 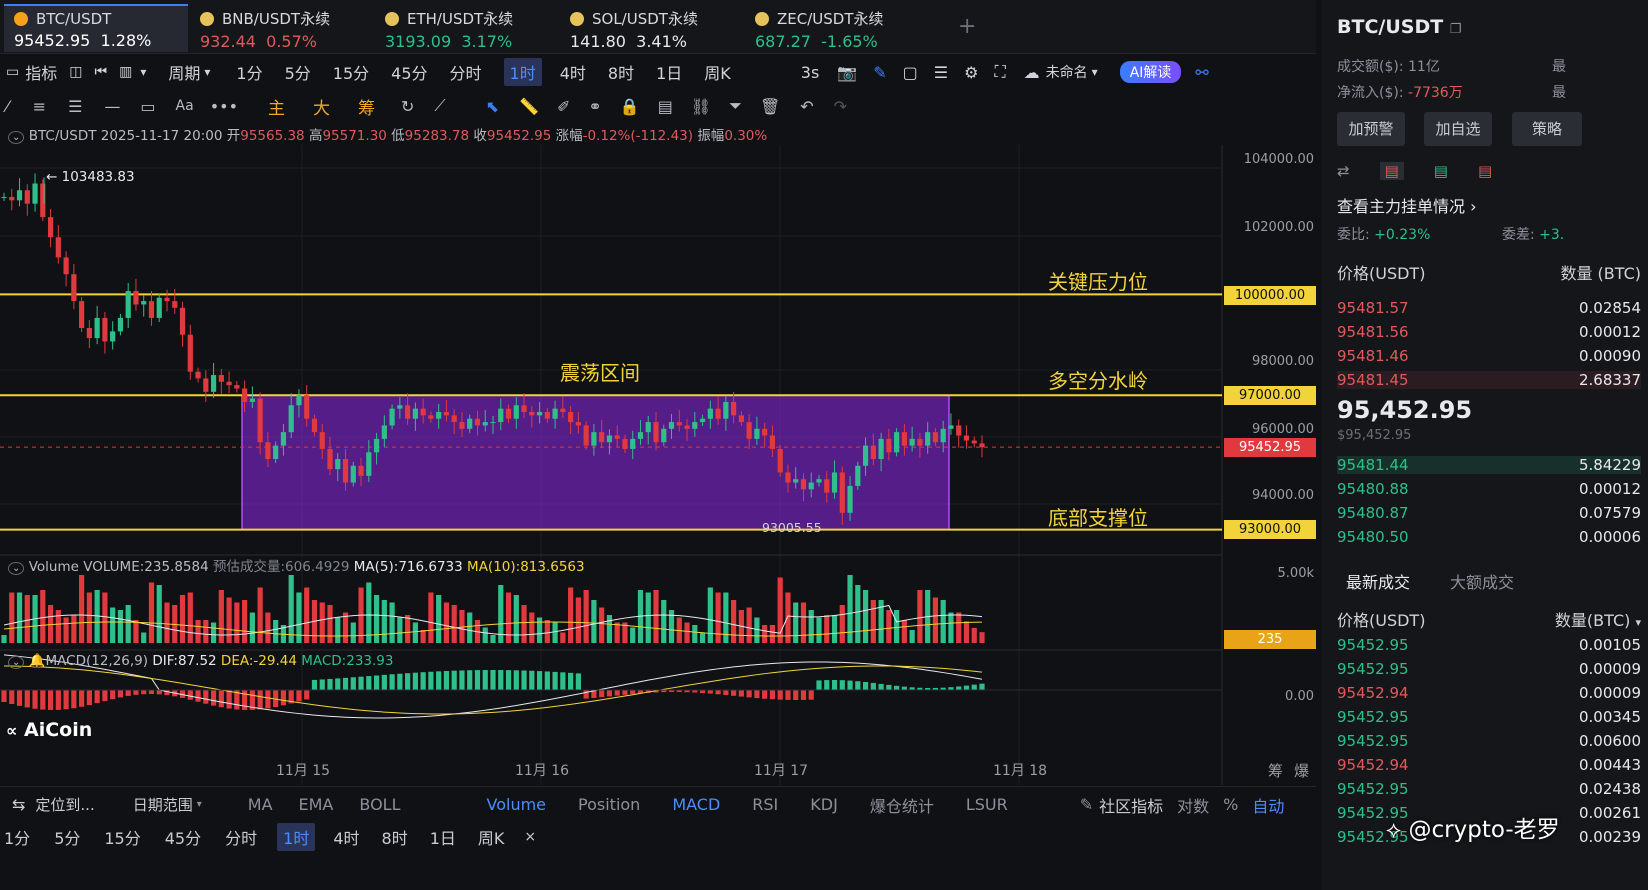 I want to click on tf-timeline: 分时, so click(x=466, y=72).